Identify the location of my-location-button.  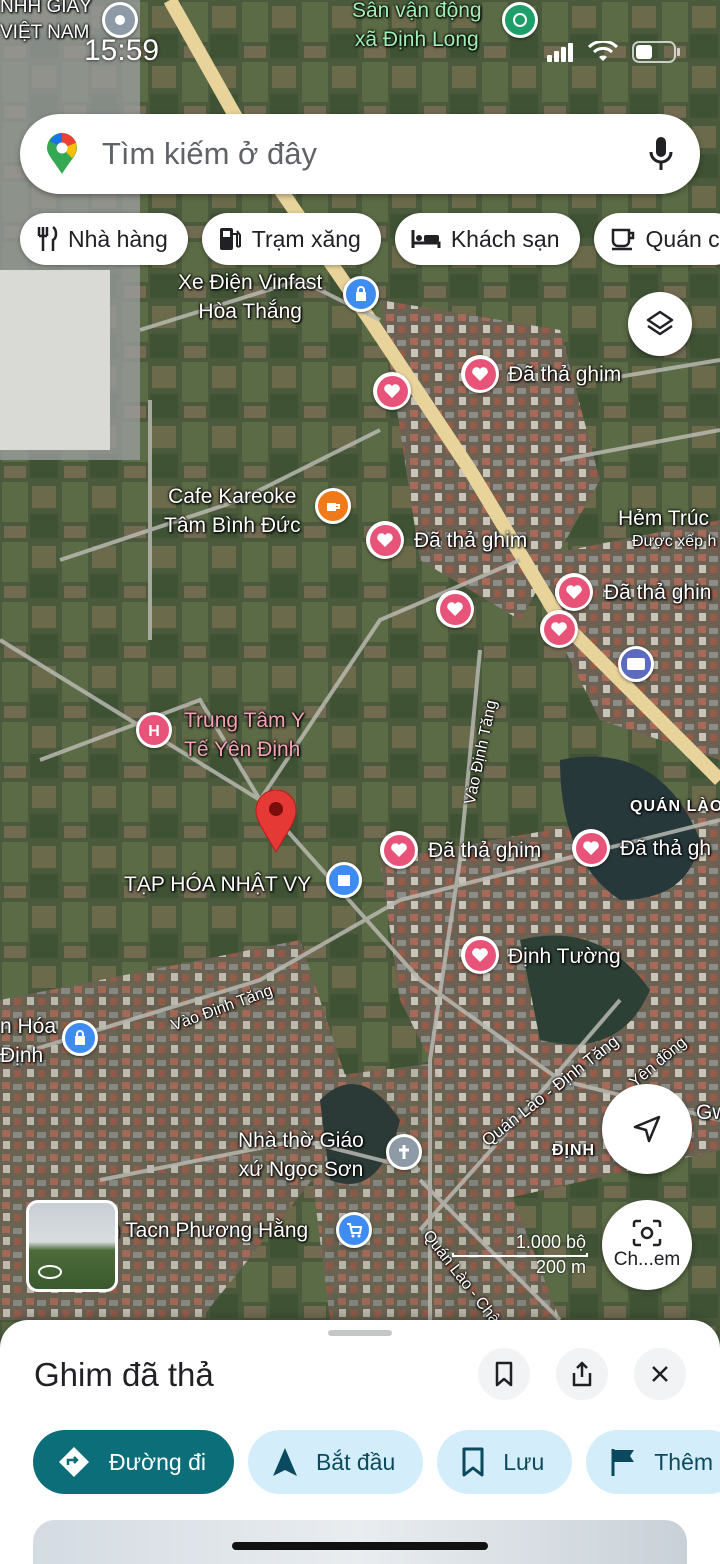
(647, 1129).